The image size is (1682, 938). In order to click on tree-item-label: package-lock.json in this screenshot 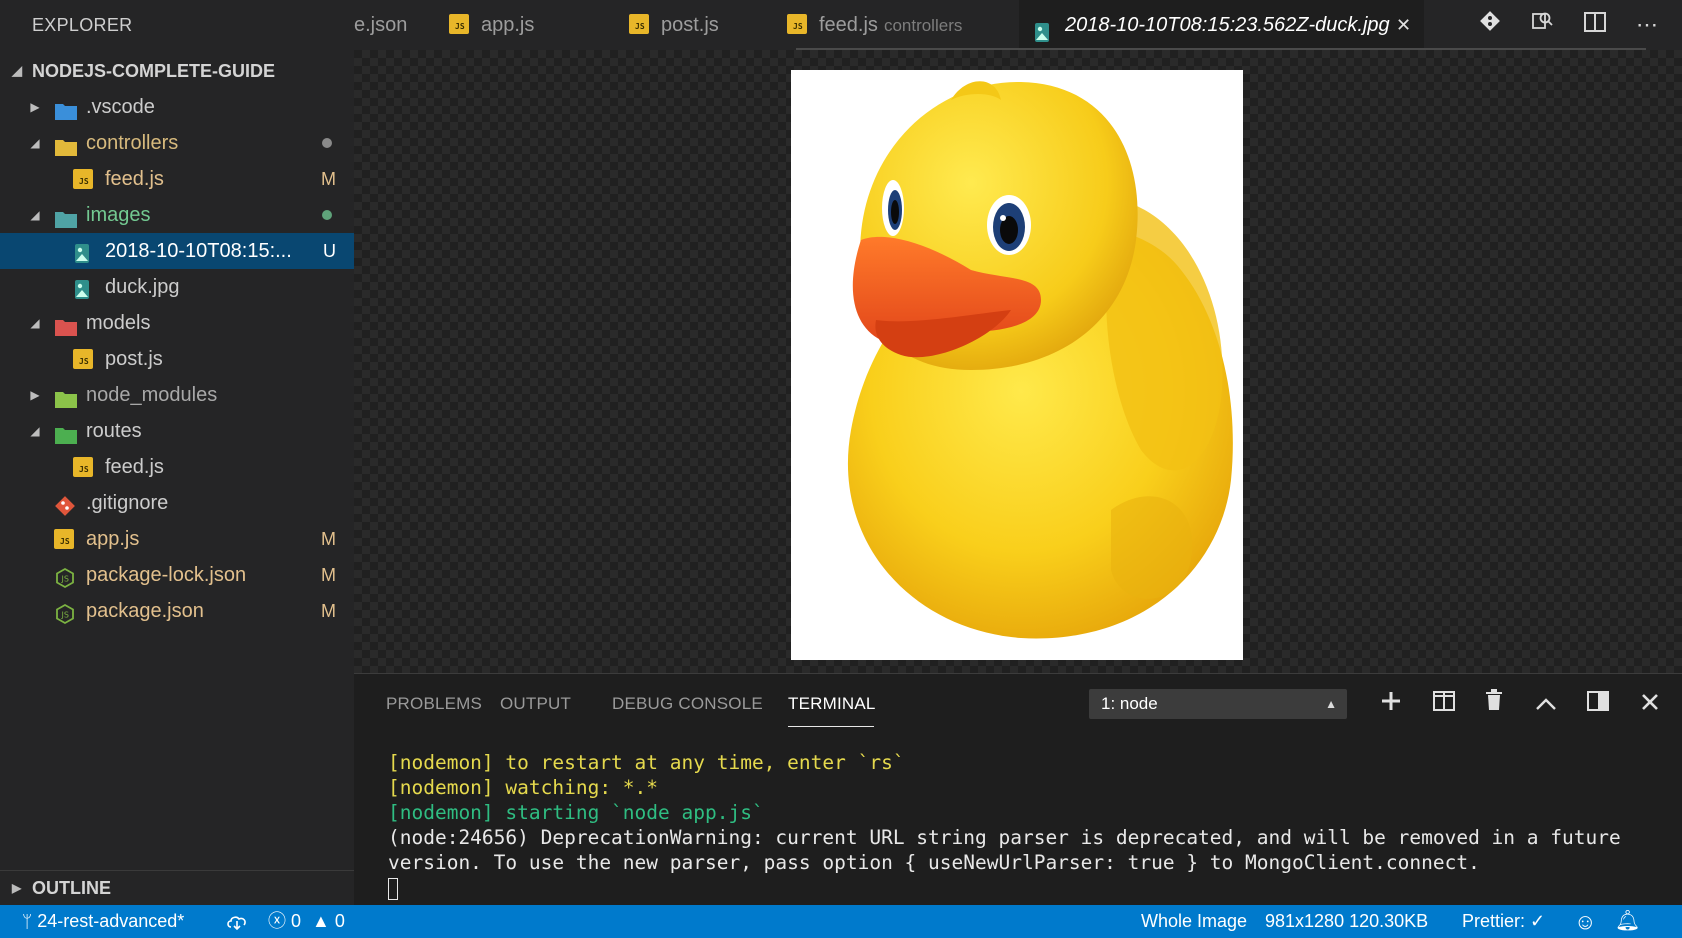, I will do `click(166, 575)`.